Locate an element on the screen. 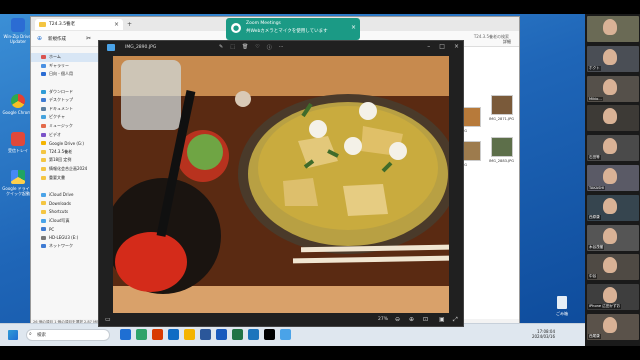  sidebar-item: PC is located at coordinates (64, 229).